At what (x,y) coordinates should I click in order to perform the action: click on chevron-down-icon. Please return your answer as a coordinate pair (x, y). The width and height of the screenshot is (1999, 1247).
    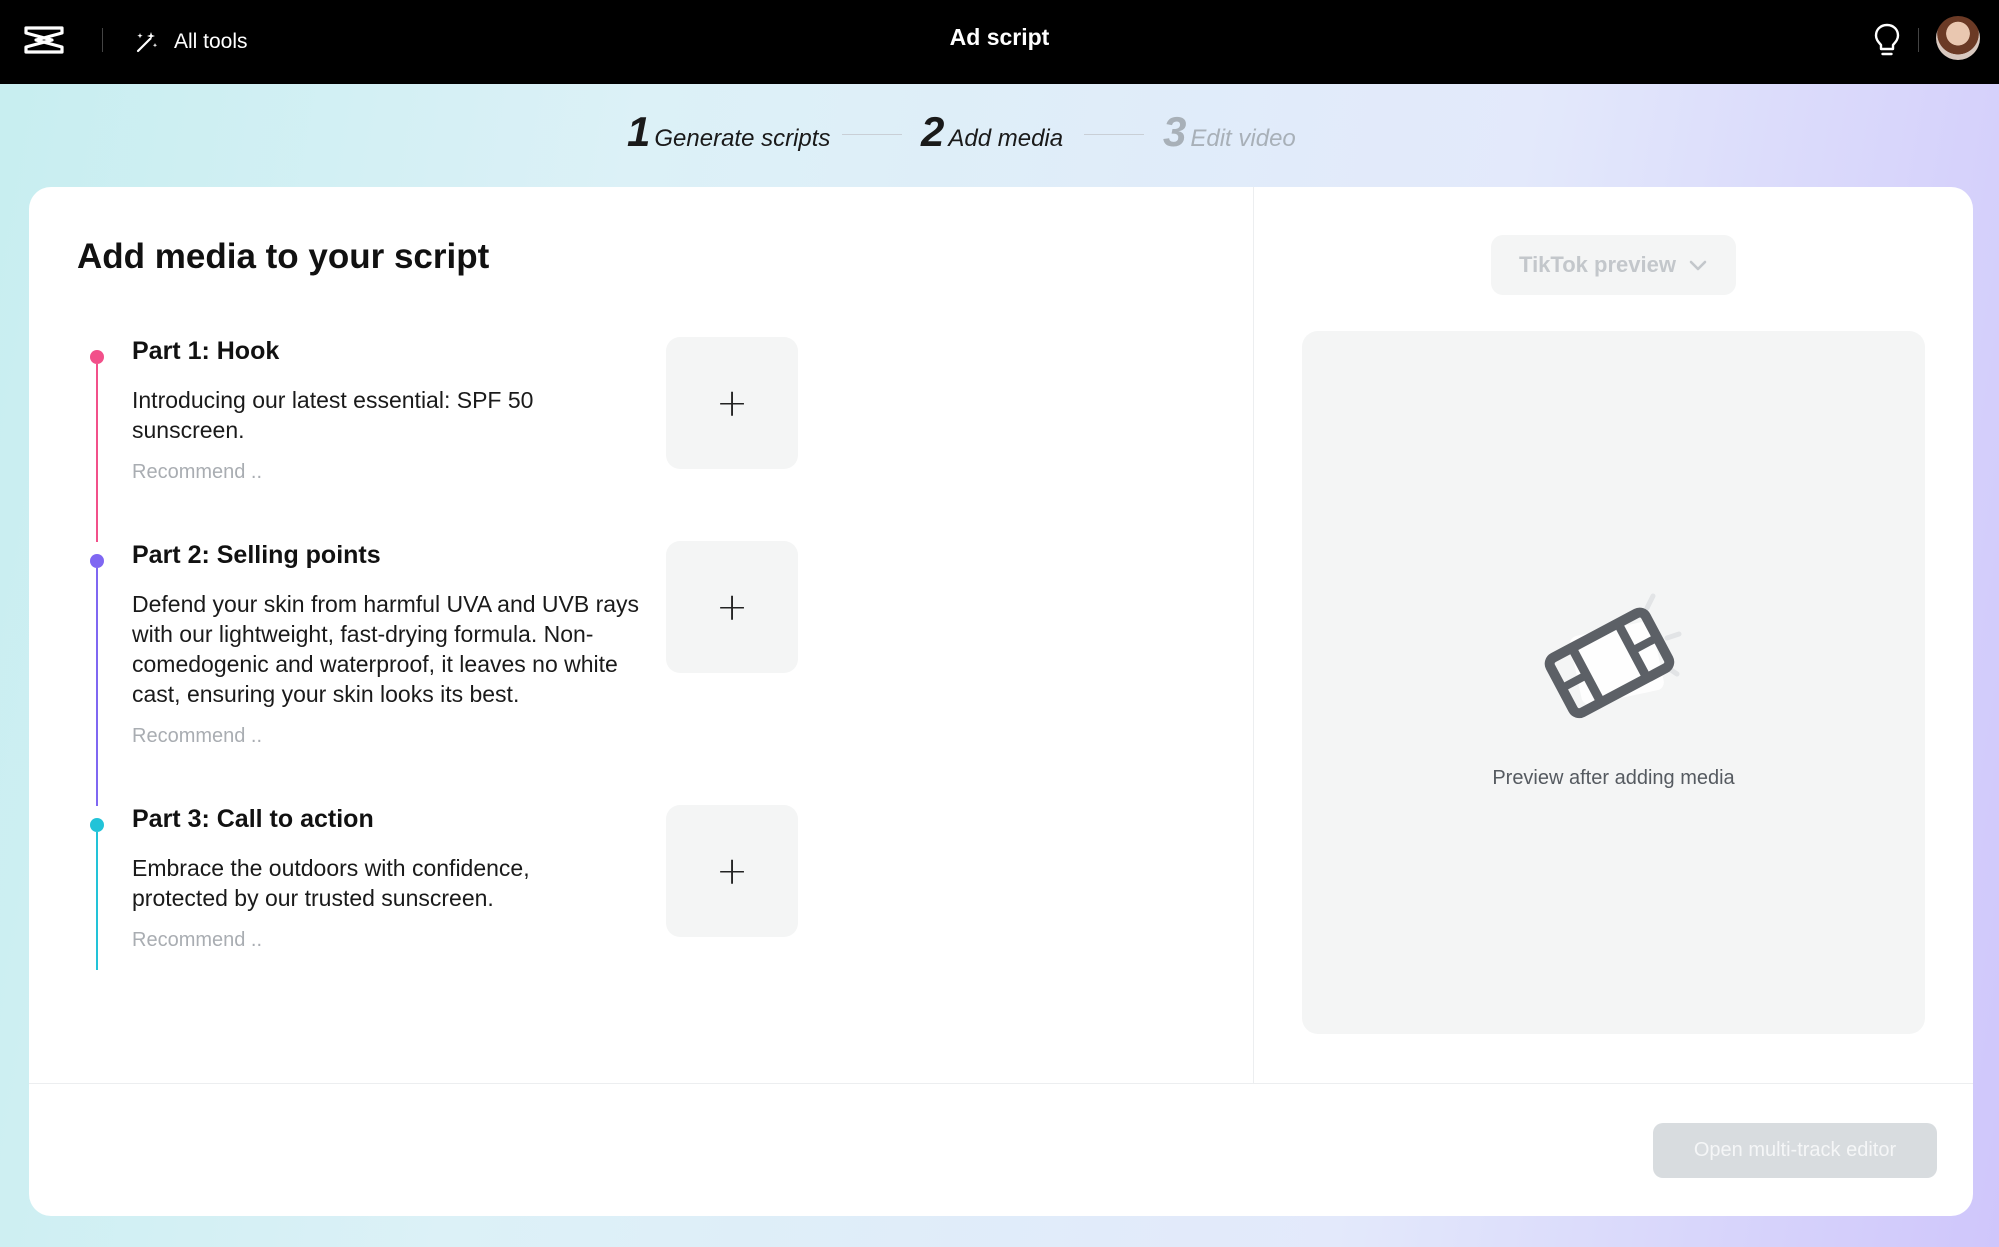
    Looking at the image, I should click on (1698, 265).